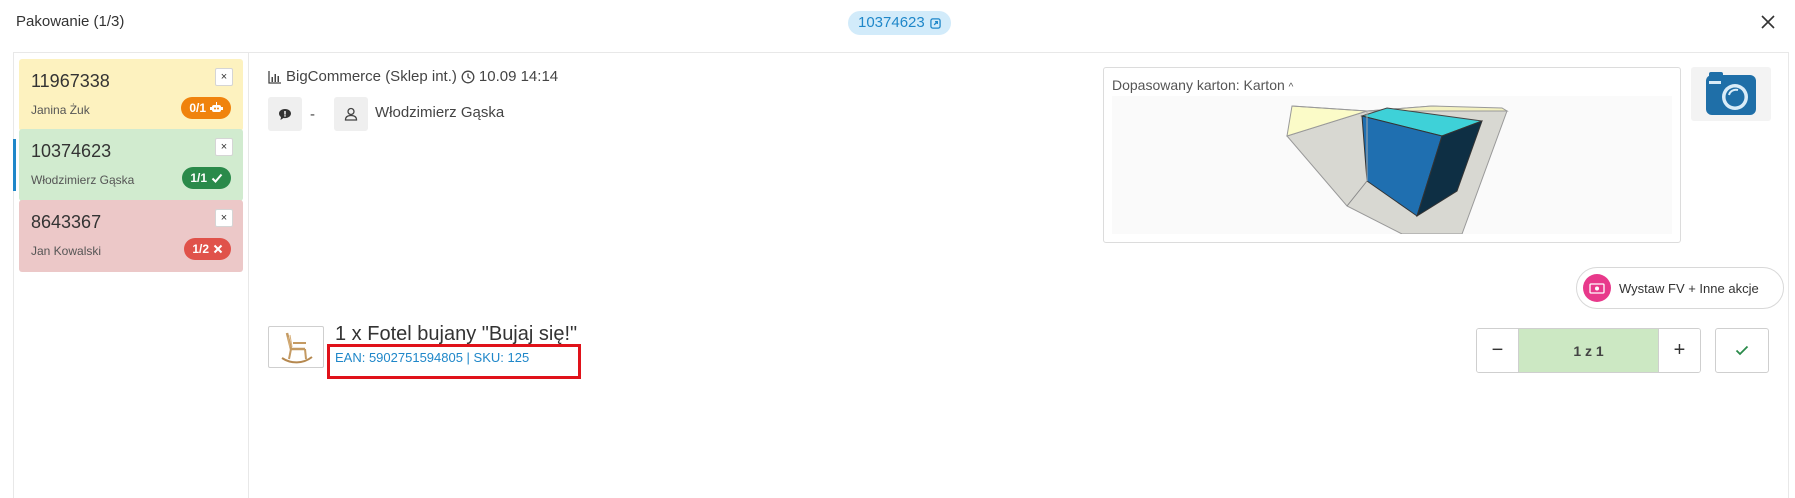  I want to click on robot-icon, so click(216, 107).